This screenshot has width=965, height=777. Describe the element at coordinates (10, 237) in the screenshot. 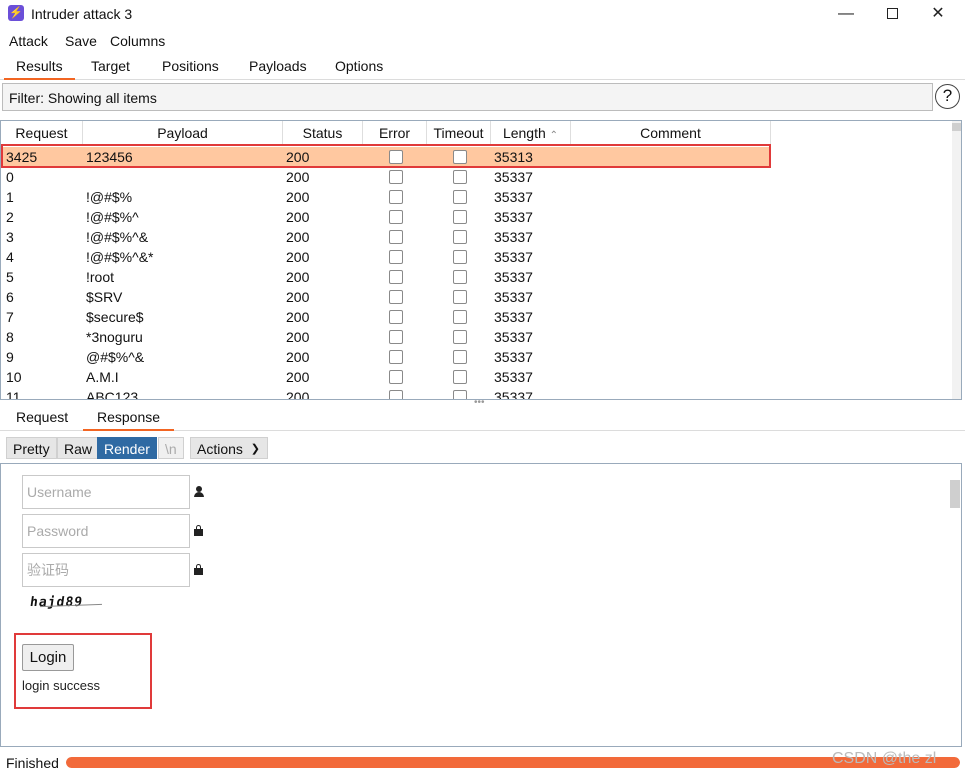

I see `cell-request: 3` at that location.